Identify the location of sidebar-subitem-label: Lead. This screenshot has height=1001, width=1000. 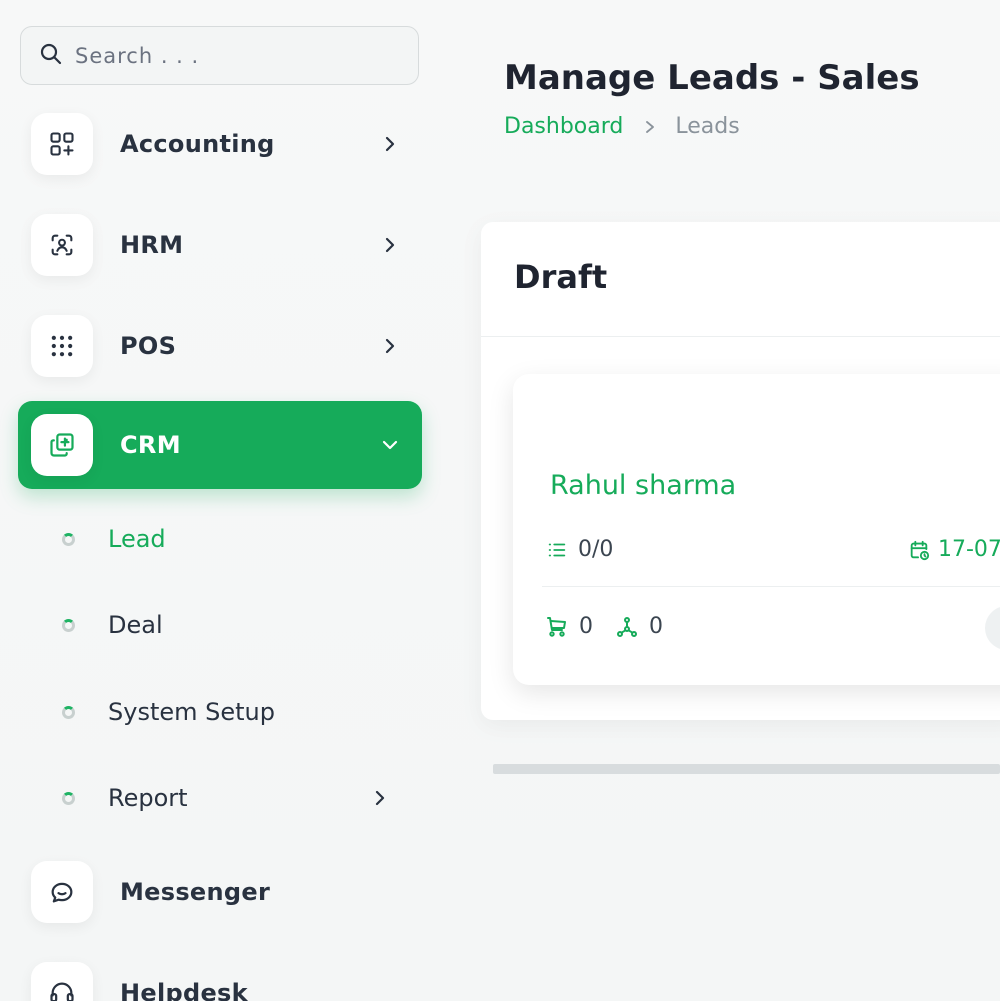
(137, 539).